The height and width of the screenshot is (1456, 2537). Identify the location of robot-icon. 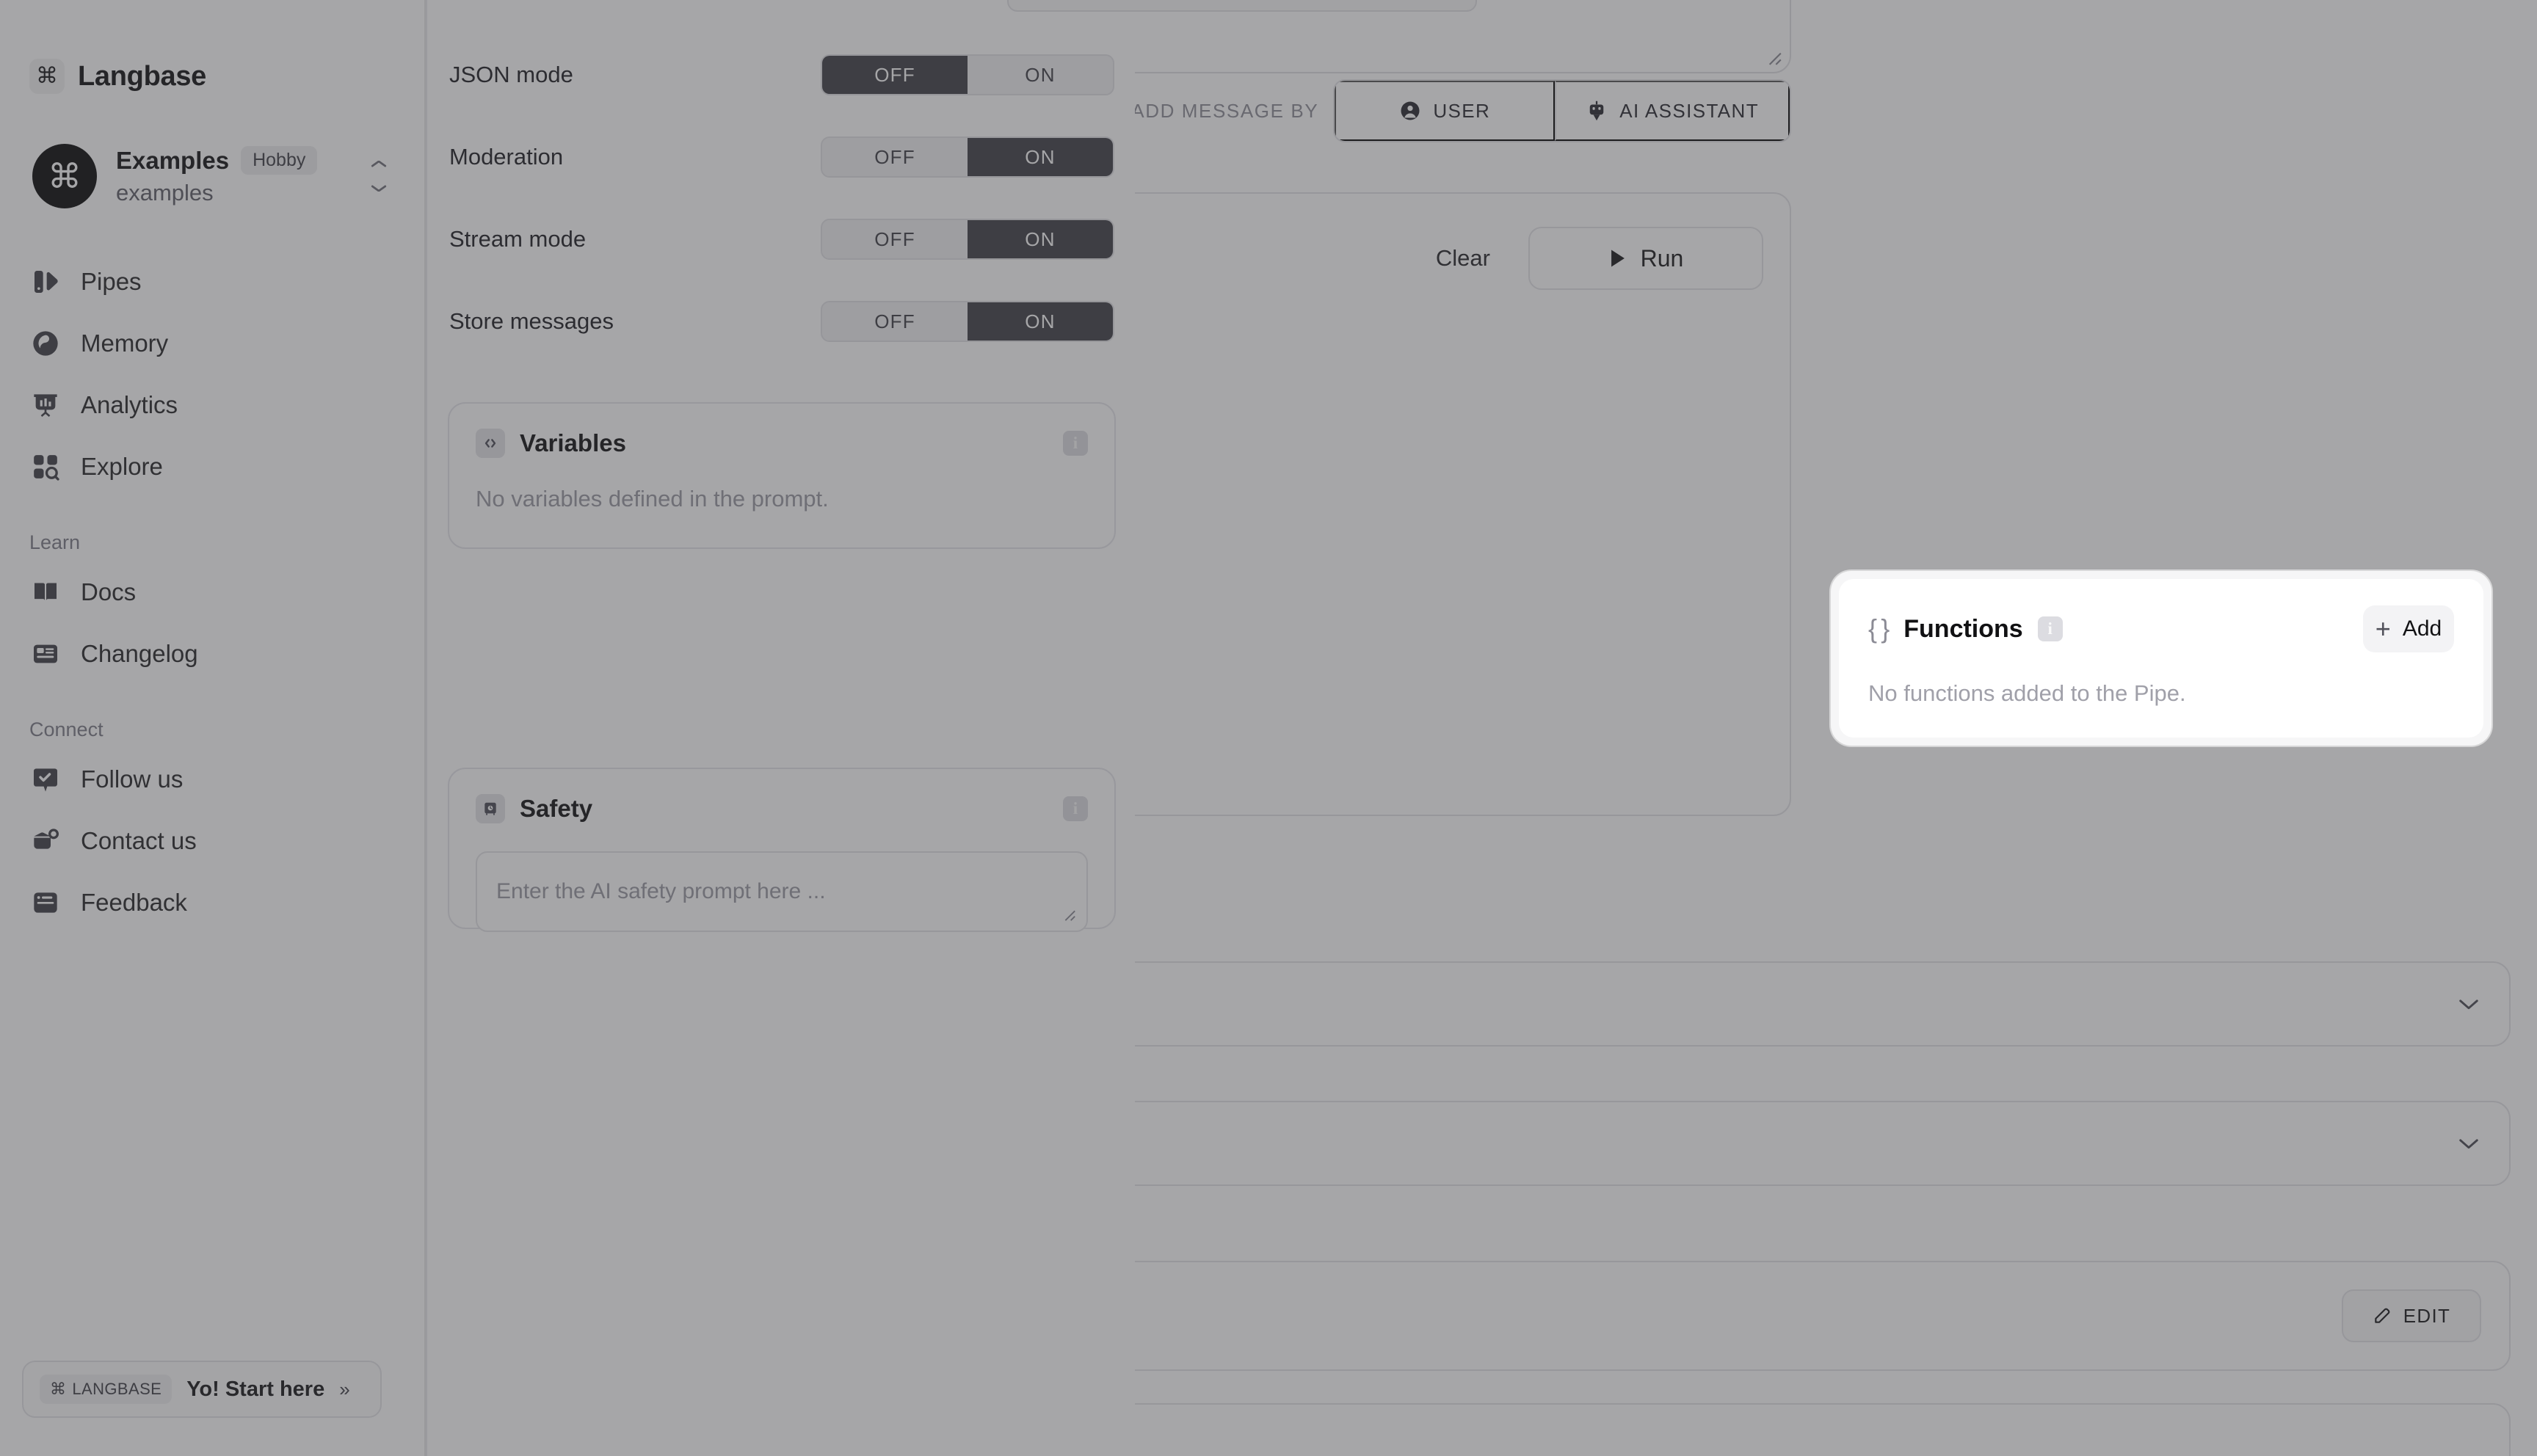
(1597, 111).